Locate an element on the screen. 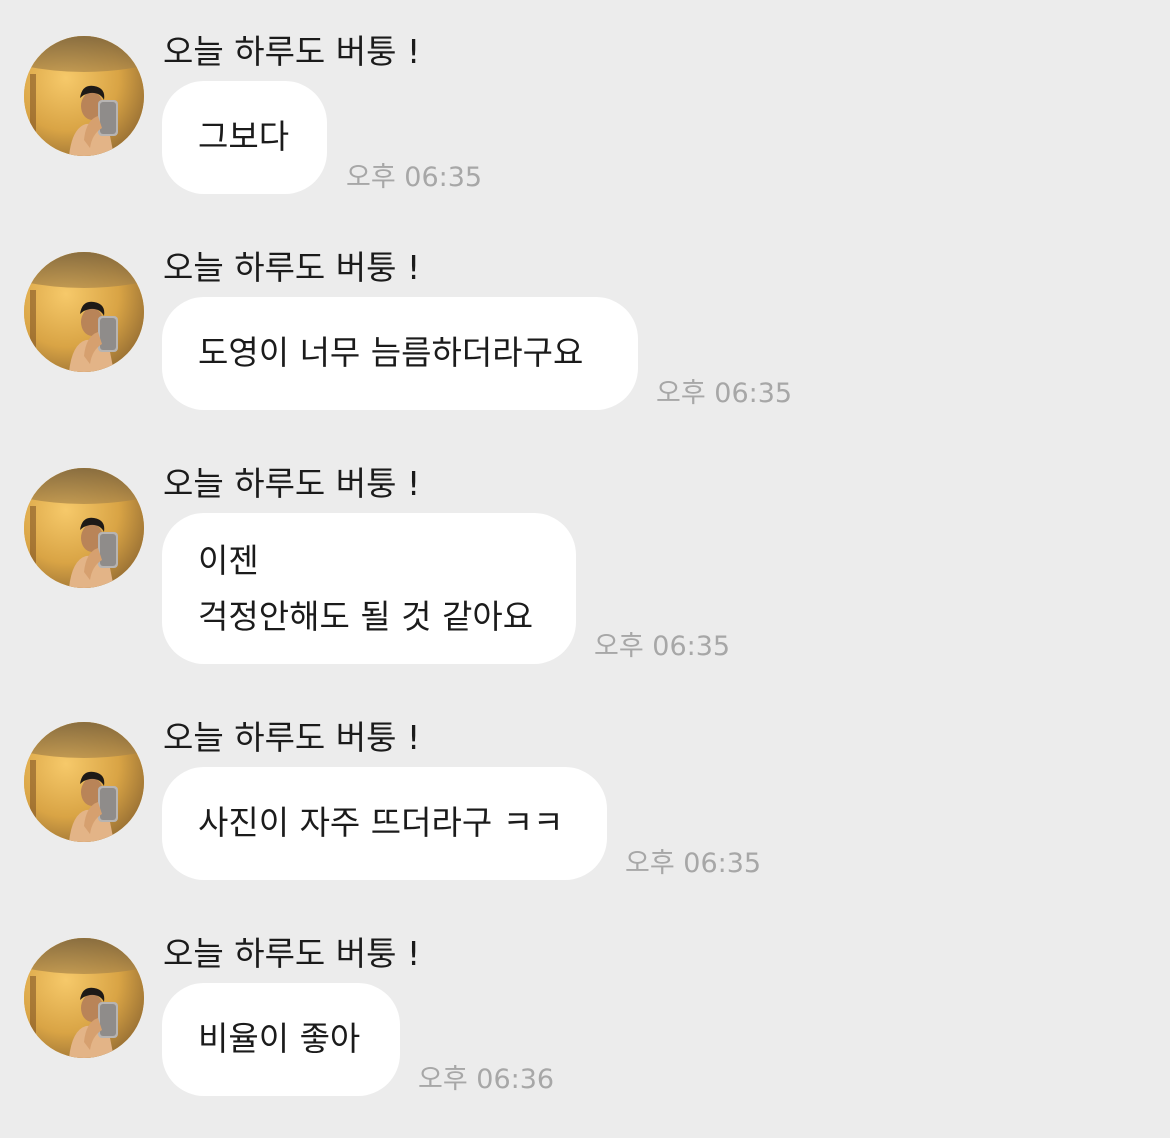 The image size is (1170, 1138). message-text: 그보다 is located at coordinates (244, 136).